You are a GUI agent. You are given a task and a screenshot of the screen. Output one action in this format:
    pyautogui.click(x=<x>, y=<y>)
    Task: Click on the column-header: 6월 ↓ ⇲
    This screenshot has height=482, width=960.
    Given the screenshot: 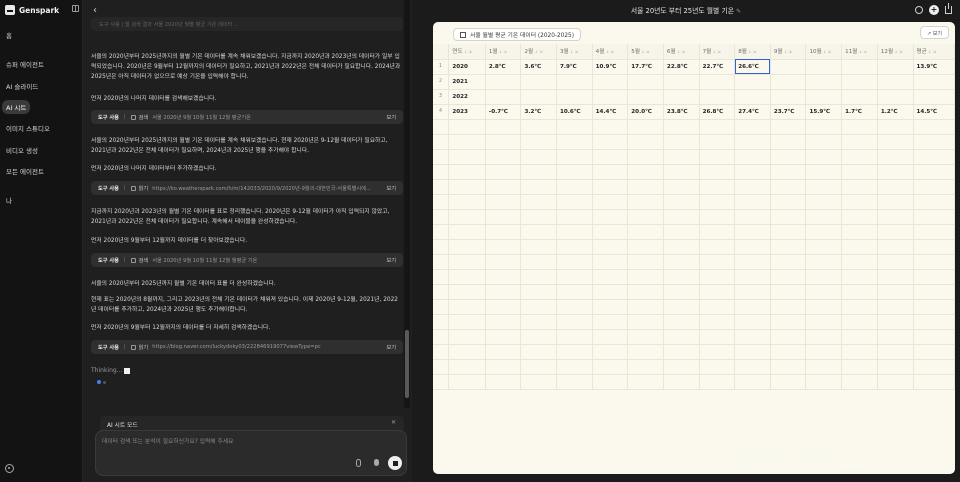 What is the action you would take?
    pyautogui.click(x=681, y=52)
    